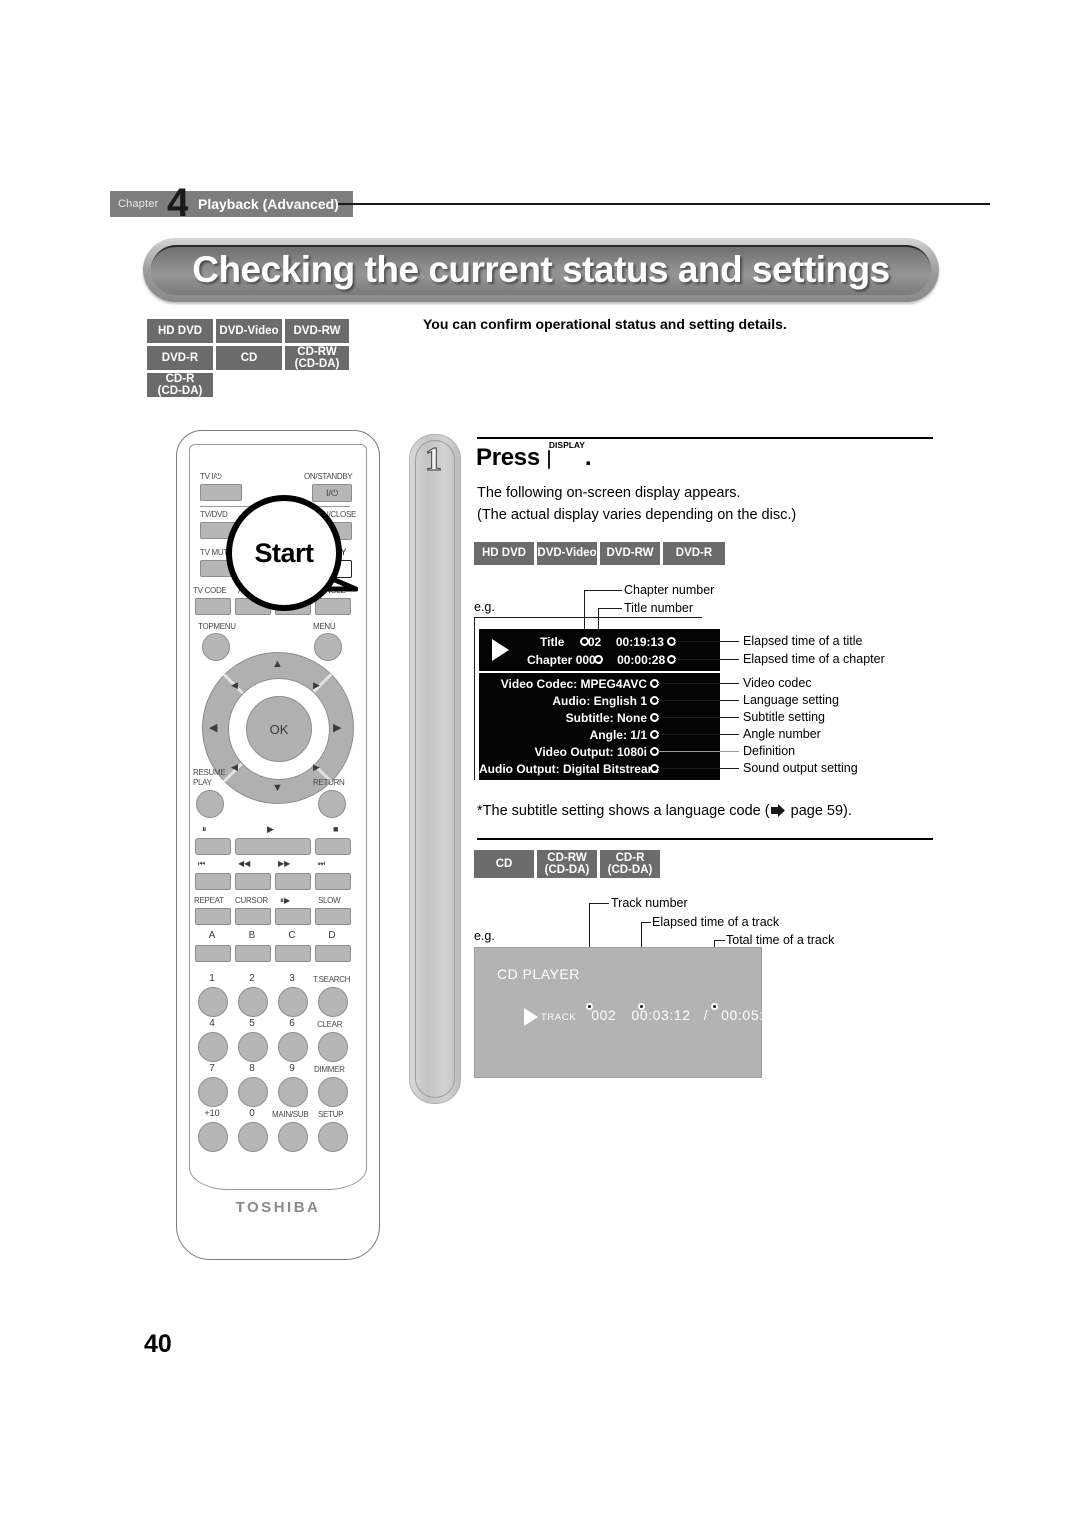 The image size is (1080, 1528). What do you see at coordinates (180, 358) in the screenshot?
I see `badge-dvd-r: DVD-R` at bounding box center [180, 358].